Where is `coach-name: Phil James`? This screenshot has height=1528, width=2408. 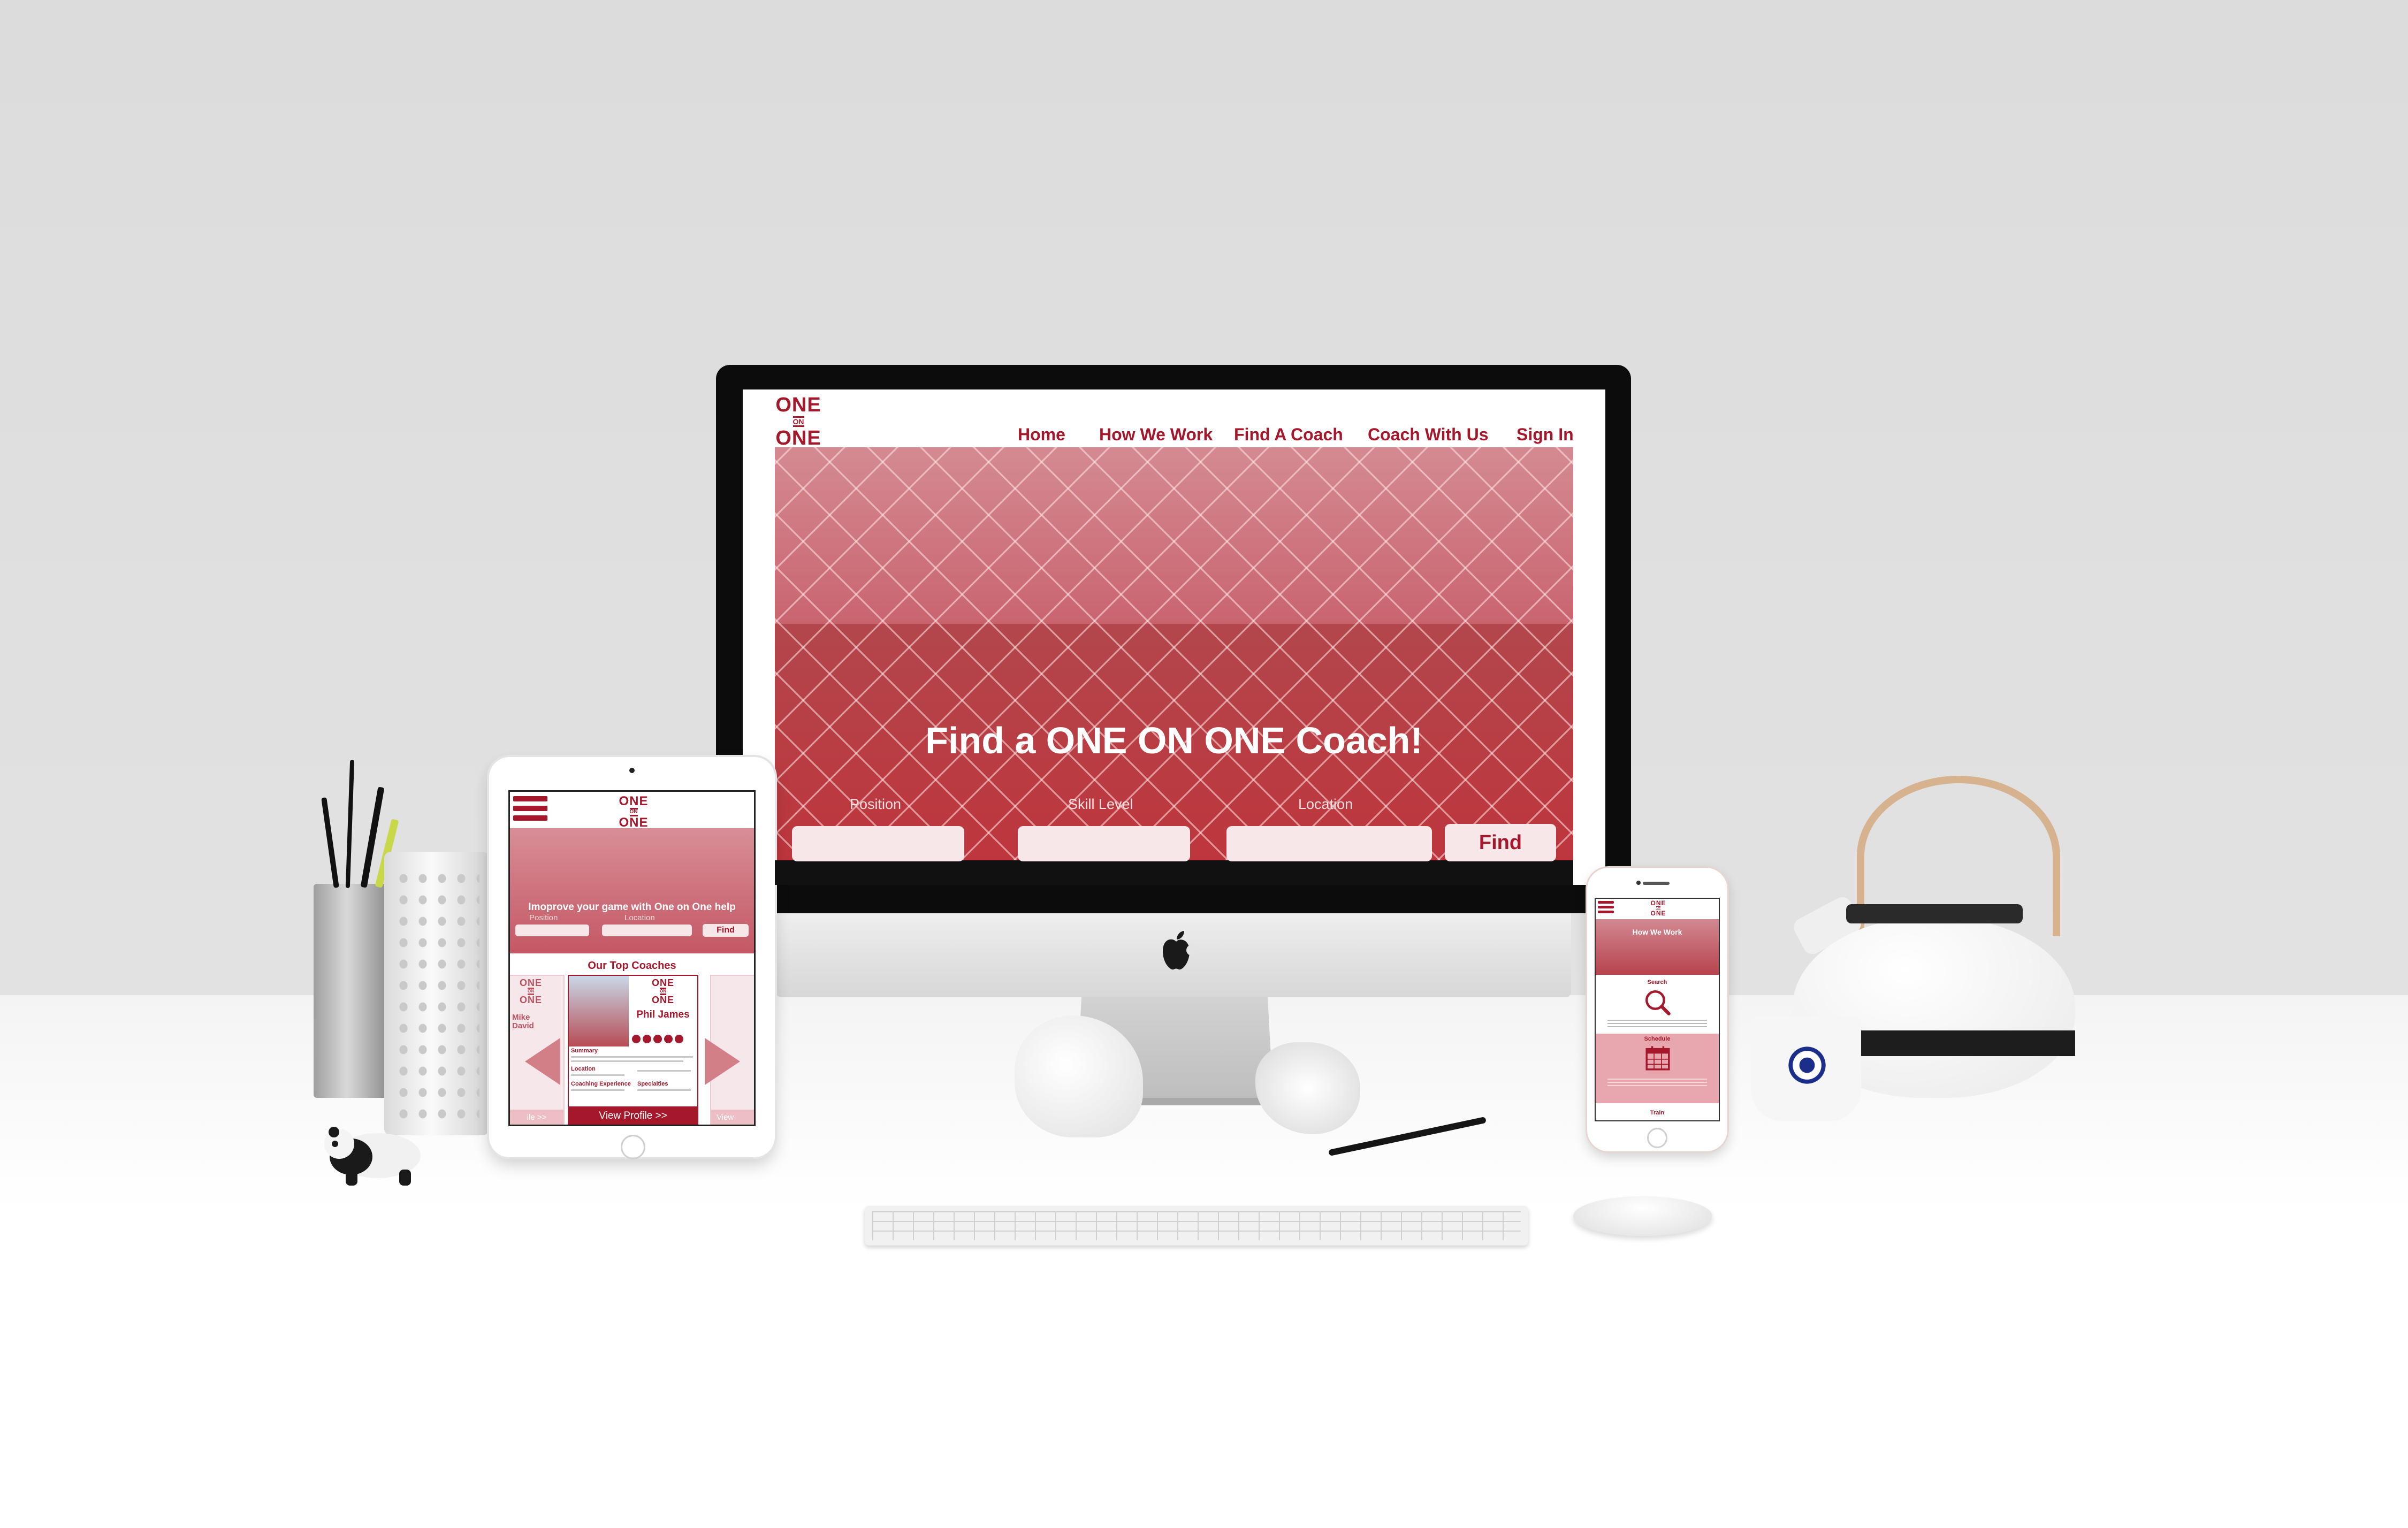
coach-name: Phil James is located at coordinates (663, 1014).